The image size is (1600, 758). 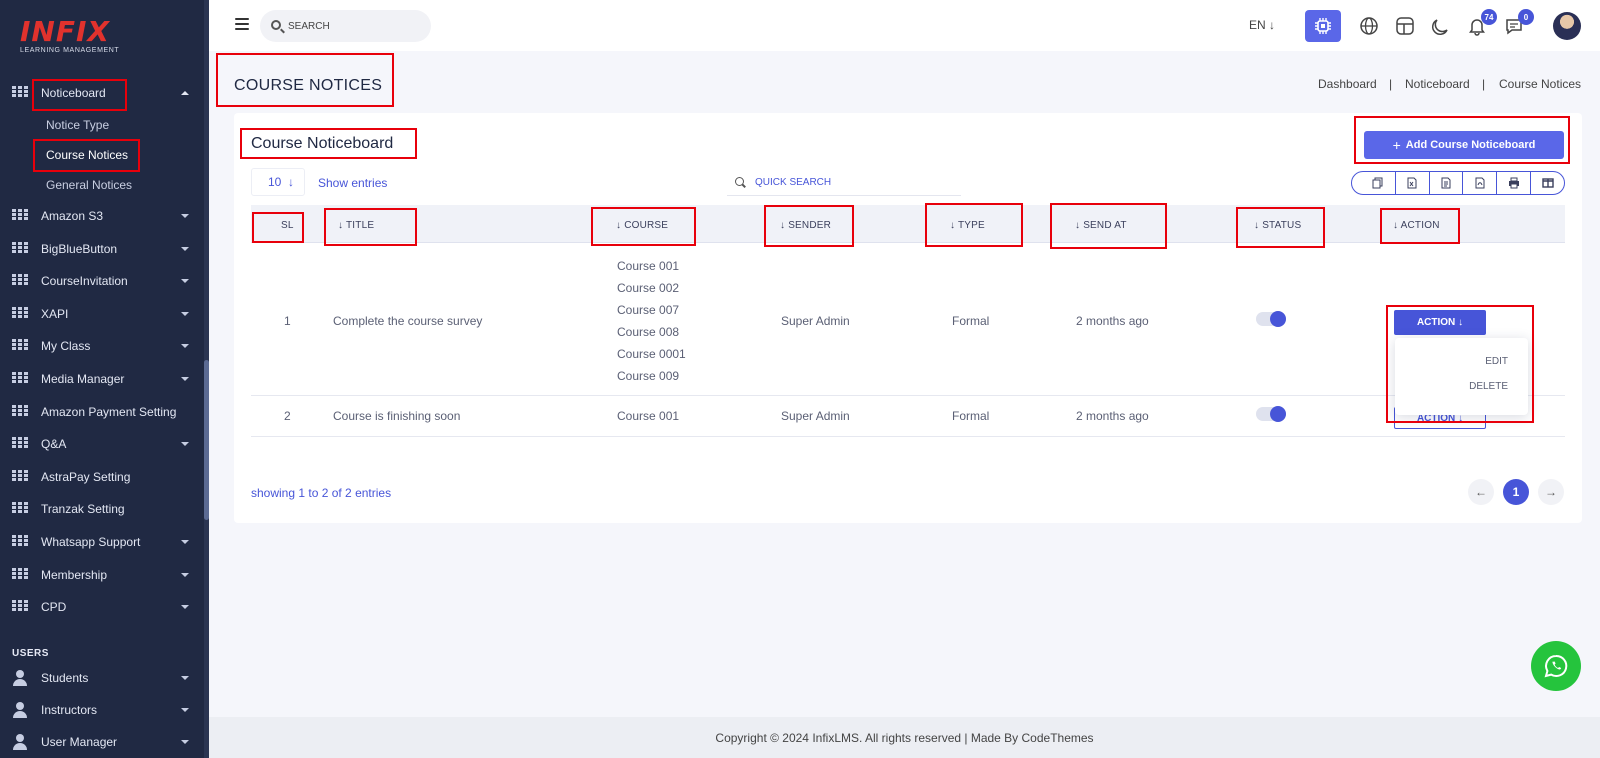 I want to click on search-input, so click(x=353, y=26).